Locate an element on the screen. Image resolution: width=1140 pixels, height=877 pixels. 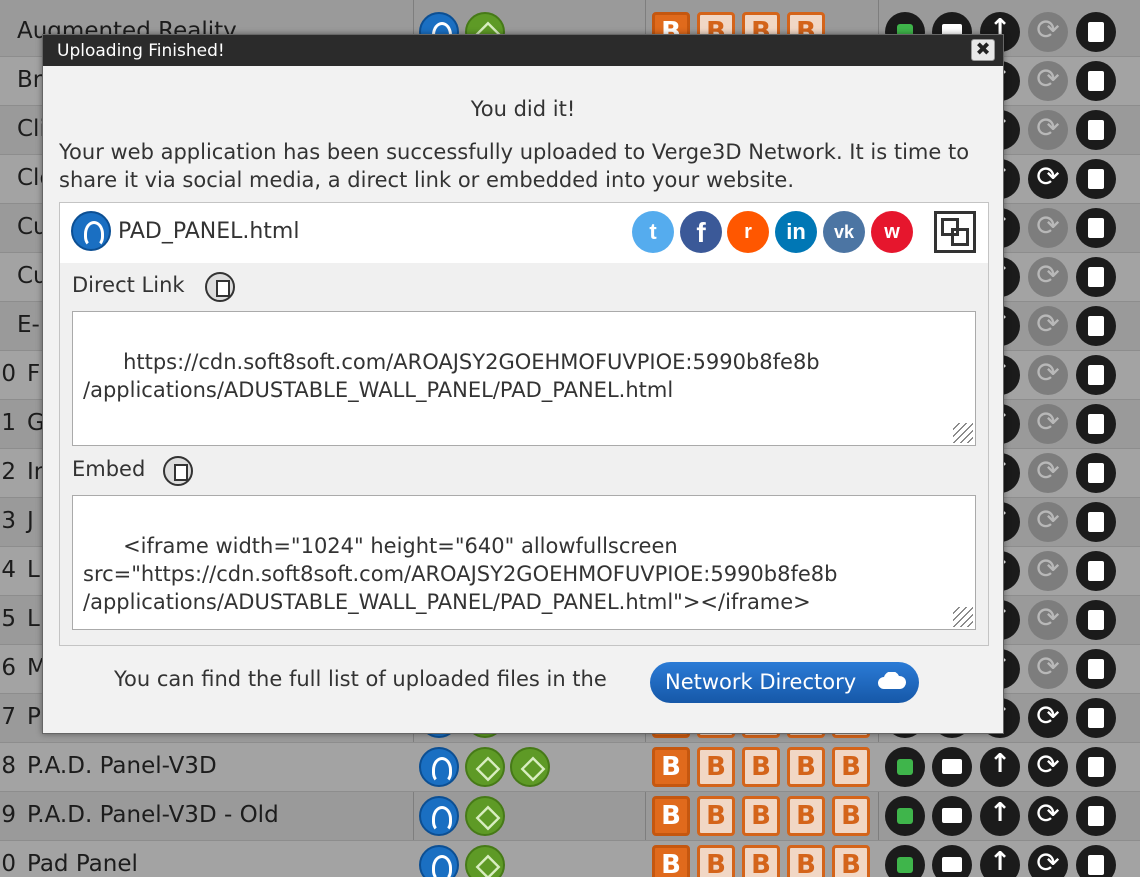
verge3d-logo-icon is located at coordinates (91, 231).